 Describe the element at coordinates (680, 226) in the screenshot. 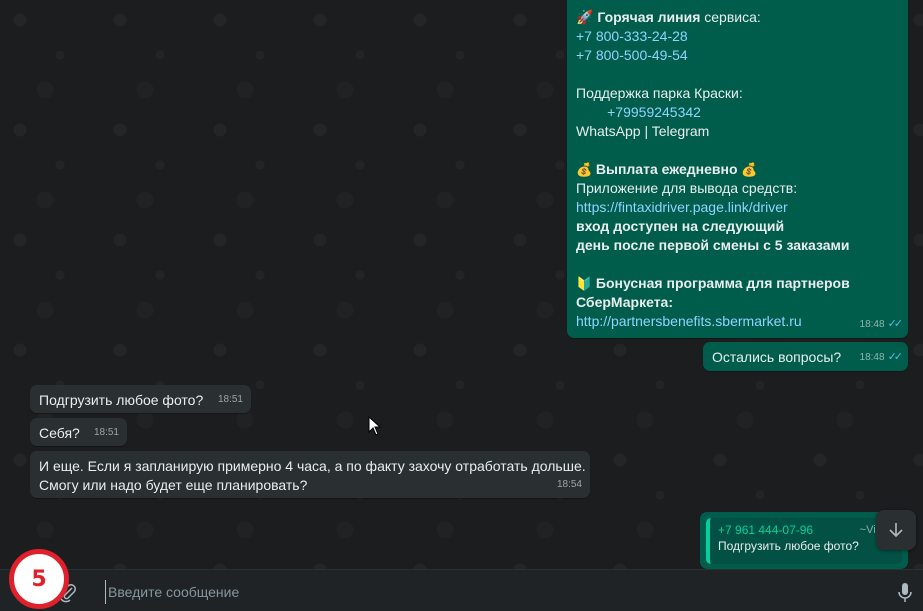

I see `access-line-1: вход доступен на следующий` at that location.